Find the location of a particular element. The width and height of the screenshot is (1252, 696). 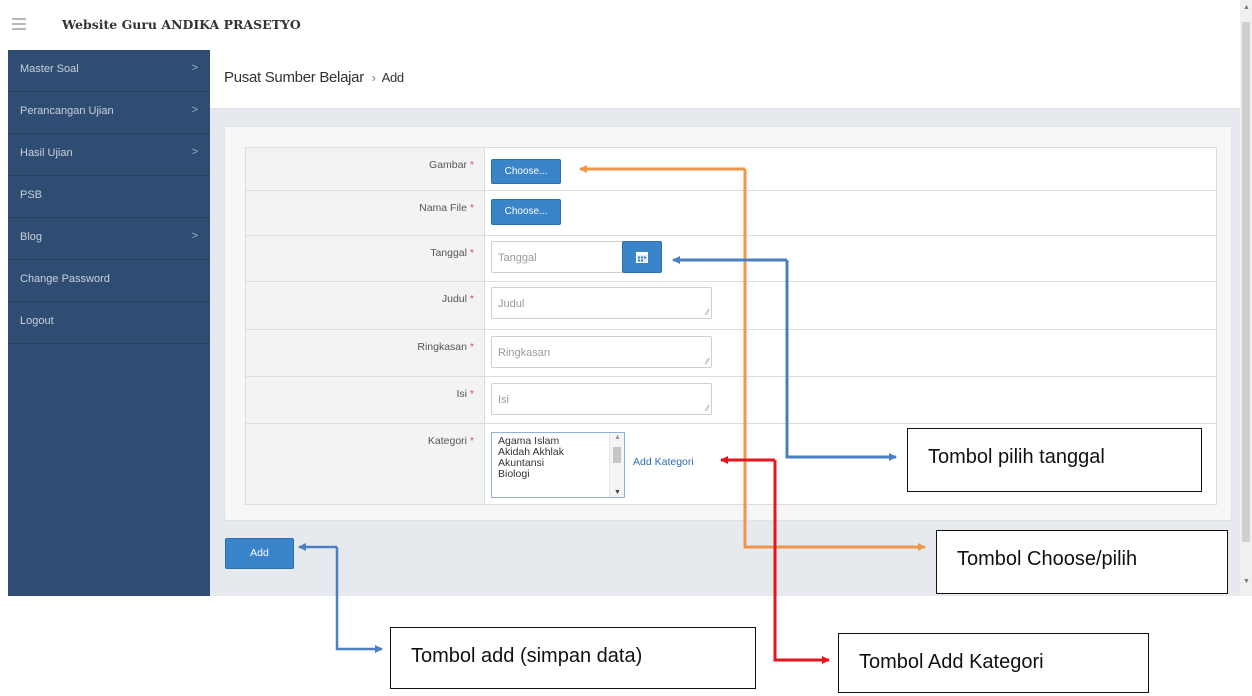

arrow-choose-path is located at coordinates (834, 360).